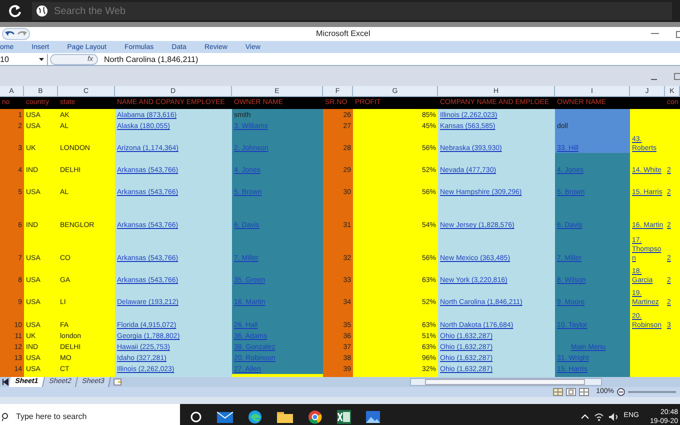  What do you see at coordinates (42, 11) in the screenshot?
I see `globe-icon` at bounding box center [42, 11].